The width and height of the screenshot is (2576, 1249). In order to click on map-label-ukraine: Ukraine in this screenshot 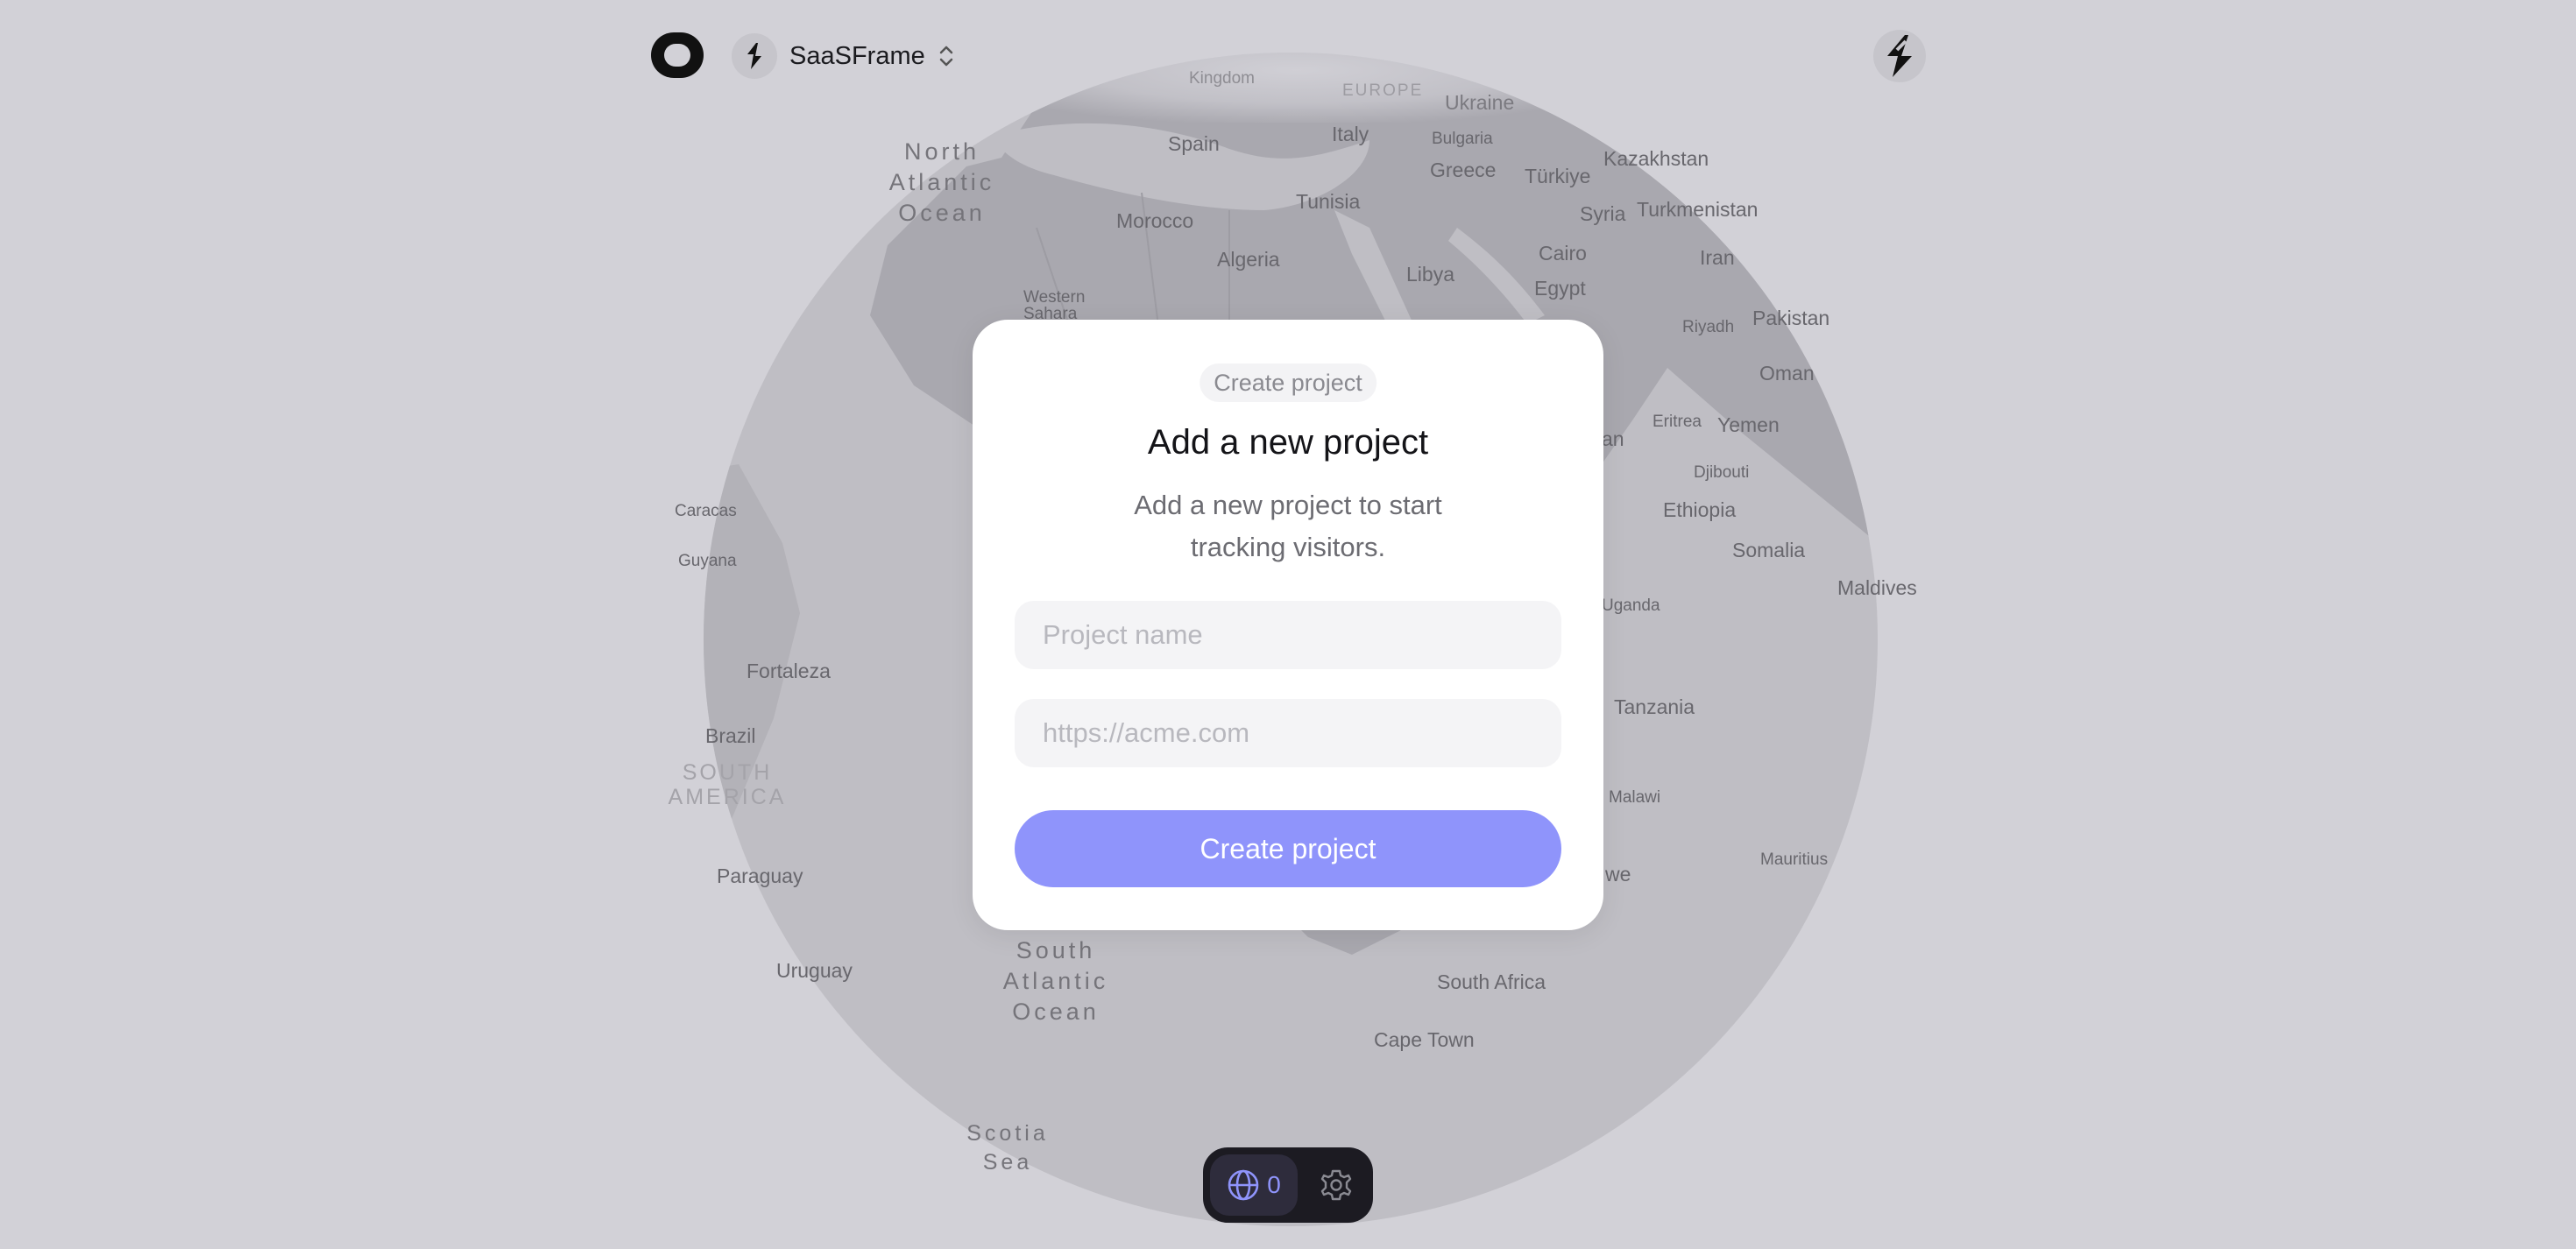, I will do `click(1480, 102)`.